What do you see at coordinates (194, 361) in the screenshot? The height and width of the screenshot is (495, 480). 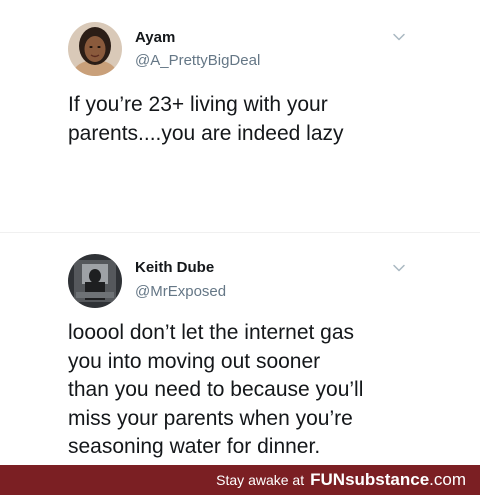 I see `tweet-text-line: you into moving out sooner` at bounding box center [194, 361].